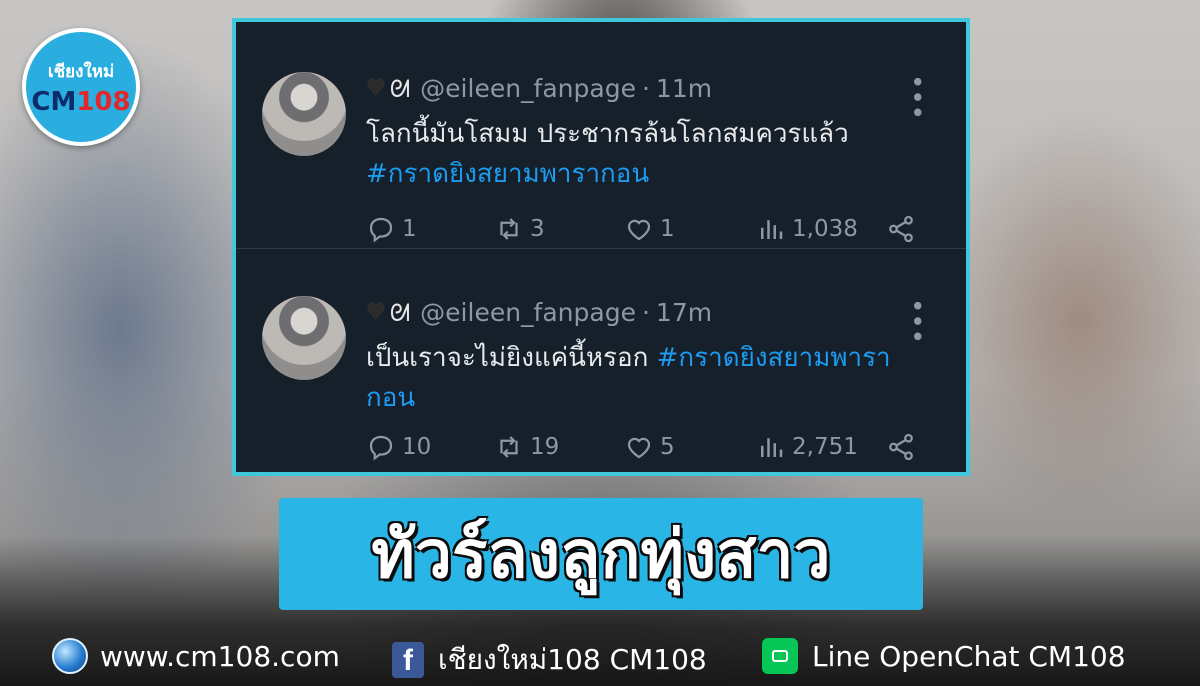 The height and width of the screenshot is (686, 1200). Describe the element at coordinates (409, 229) in the screenshot. I see `reply-count: 1` at that location.